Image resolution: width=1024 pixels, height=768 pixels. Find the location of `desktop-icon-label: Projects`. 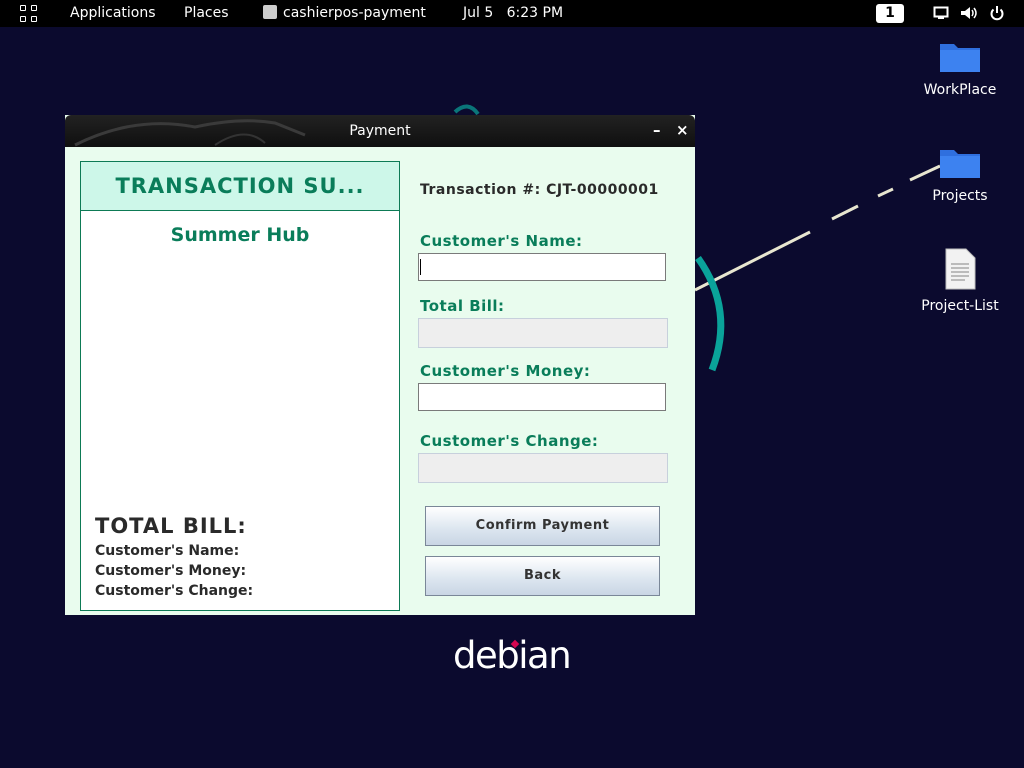

desktop-icon-label: Projects is located at coordinates (960, 196).